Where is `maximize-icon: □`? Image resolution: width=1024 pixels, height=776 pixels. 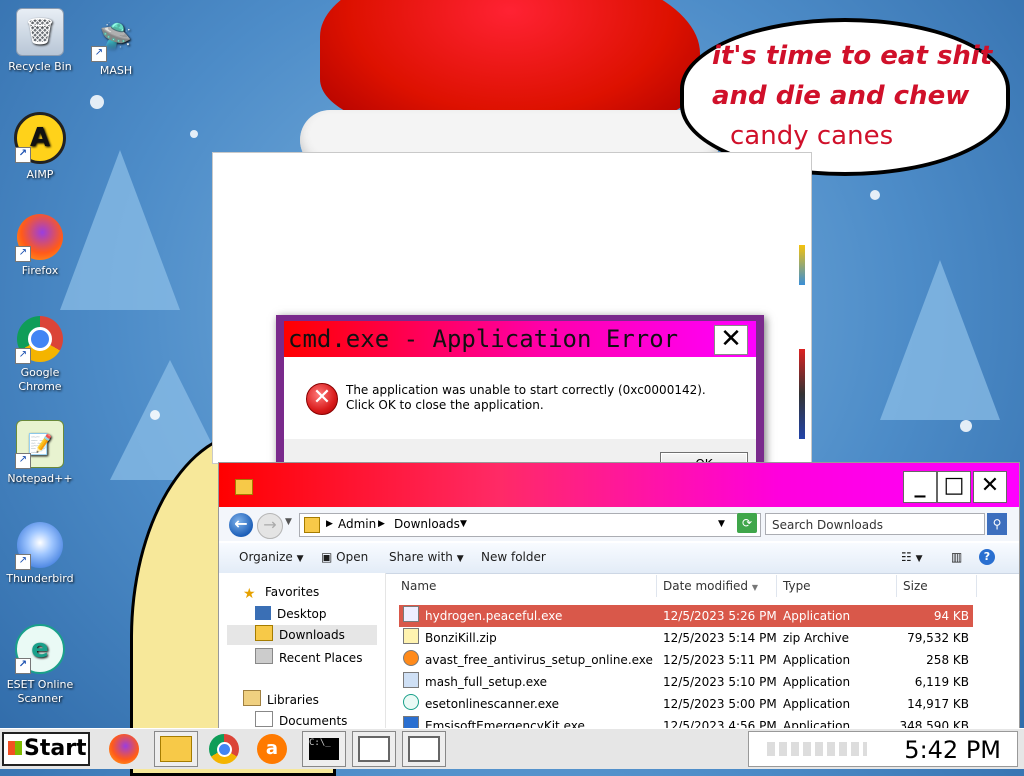
maximize-icon: □ is located at coordinates (954, 485).